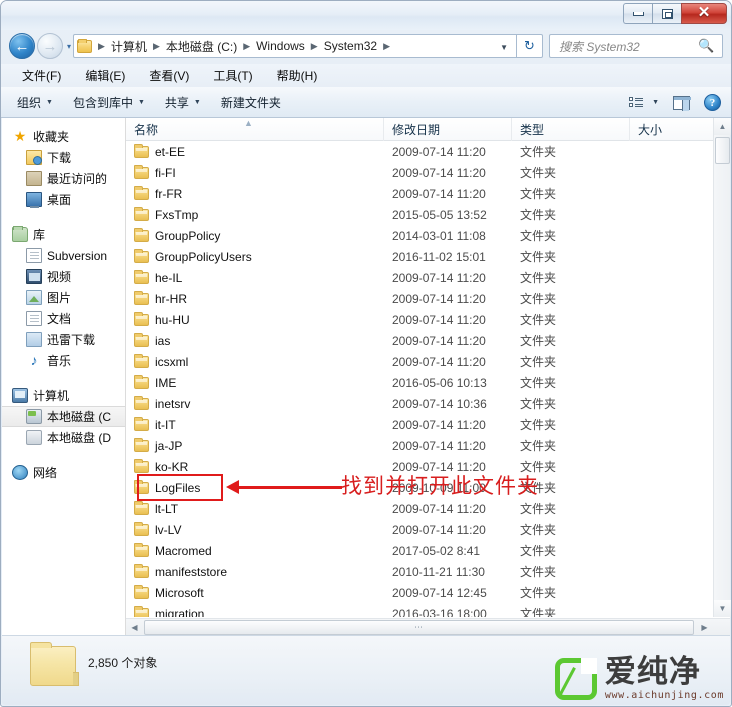 This screenshot has width=732, height=707. Describe the element at coordinates (105, 75) in the screenshot. I see `menu-edit: 编辑(E)` at that location.